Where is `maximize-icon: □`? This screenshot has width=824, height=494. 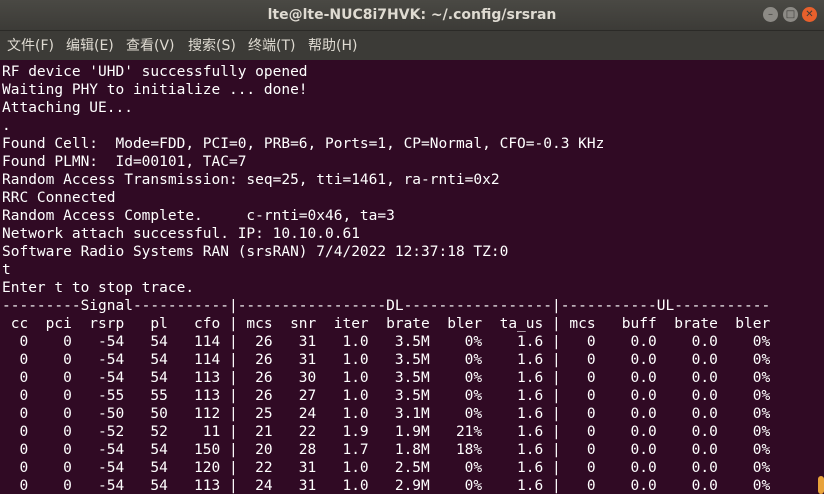
maximize-icon: □ is located at coordinates (790, 14).